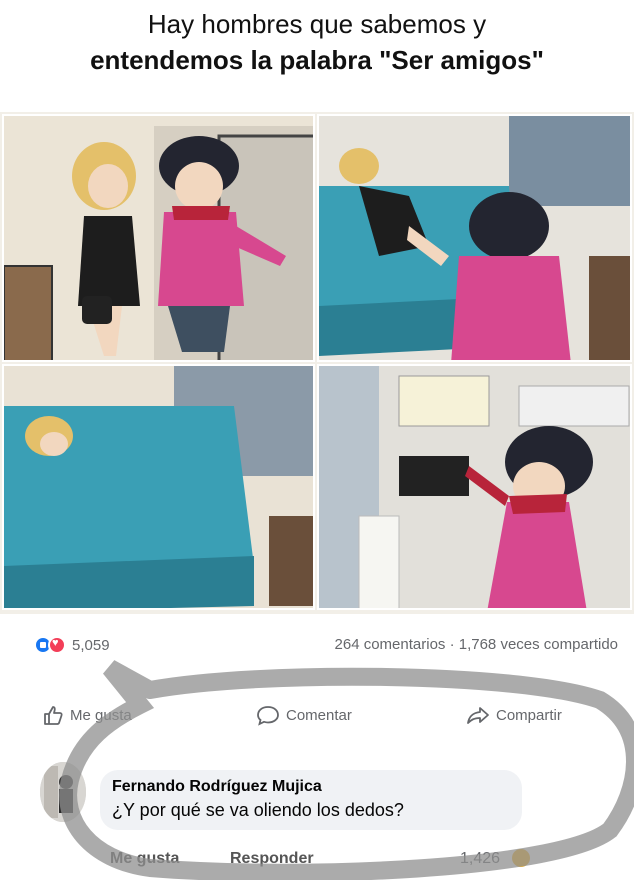 This screenshot has width=634, height=880. I want to click on thumb-up-icon, so click(53, 715).